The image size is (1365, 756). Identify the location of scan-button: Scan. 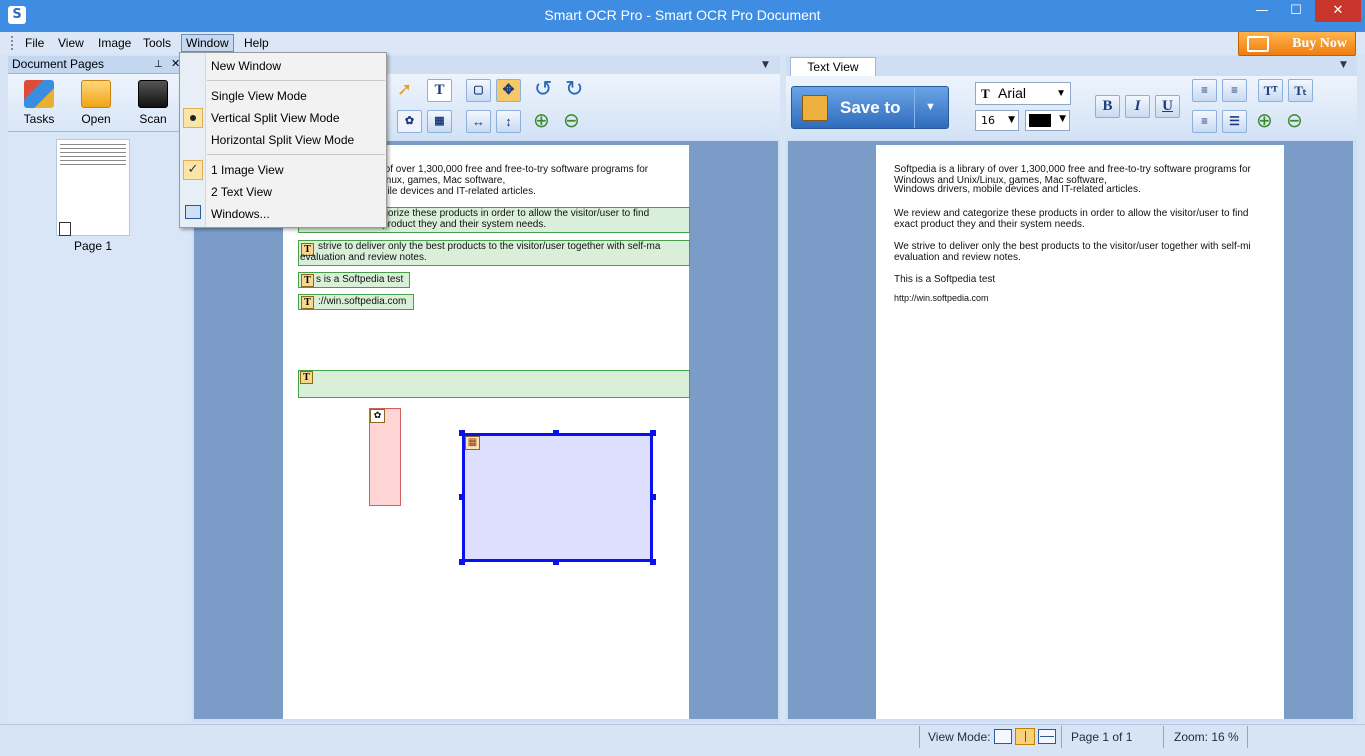
(153, 103).